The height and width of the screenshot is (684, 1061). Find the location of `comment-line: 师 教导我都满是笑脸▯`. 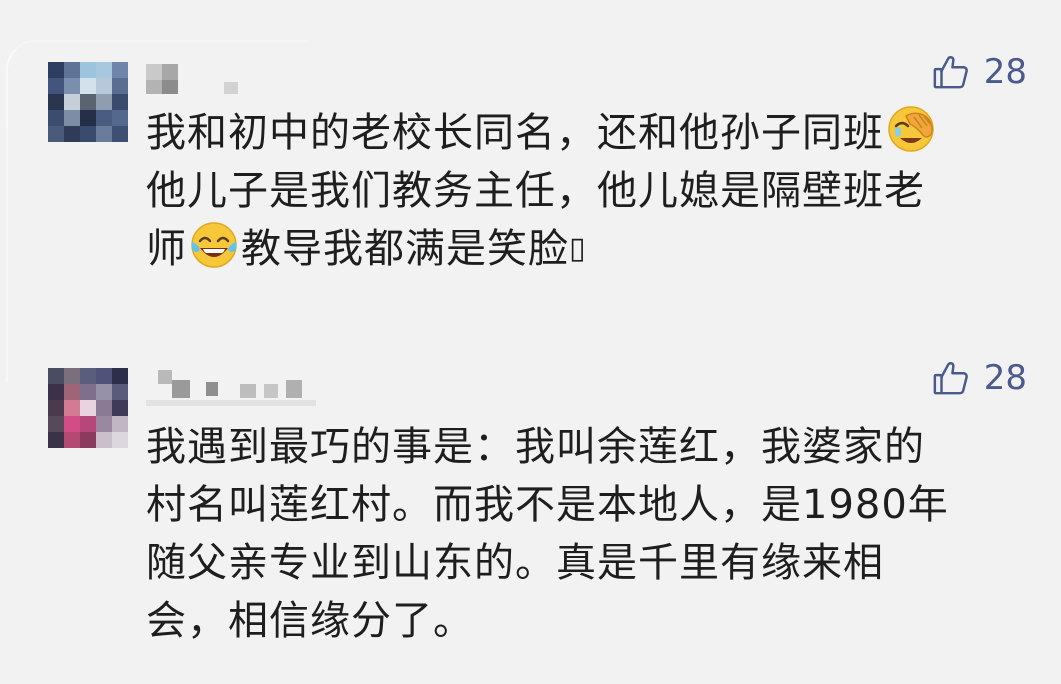

comment-line: 师 教导我都满是笑脸▯ is located at coordinates (586, 249).